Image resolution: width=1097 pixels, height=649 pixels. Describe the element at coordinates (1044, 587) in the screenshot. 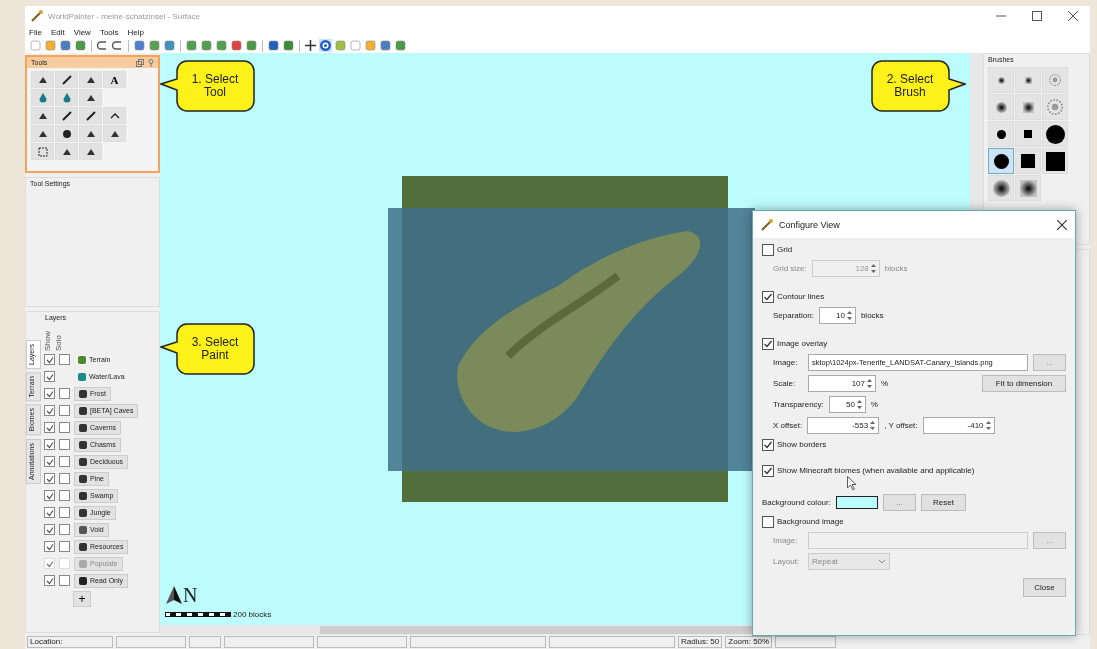

I see `close-button: Close` at that location.